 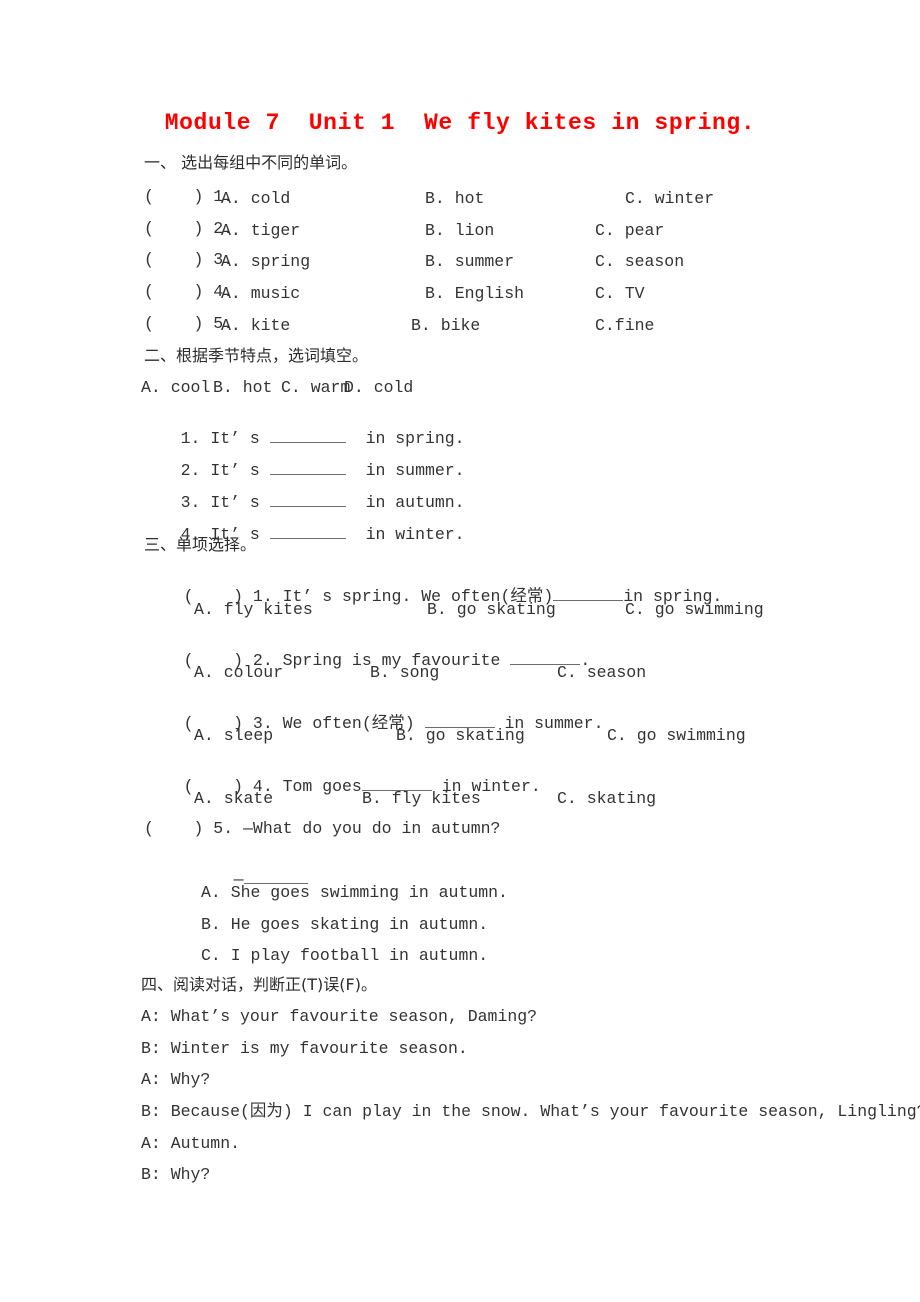 What do you see at coordinates (256, 355) in the screenshot?
I see `section-two-heading: 二、根据季节特点，选词填空。` at bounding box center [256, 355].